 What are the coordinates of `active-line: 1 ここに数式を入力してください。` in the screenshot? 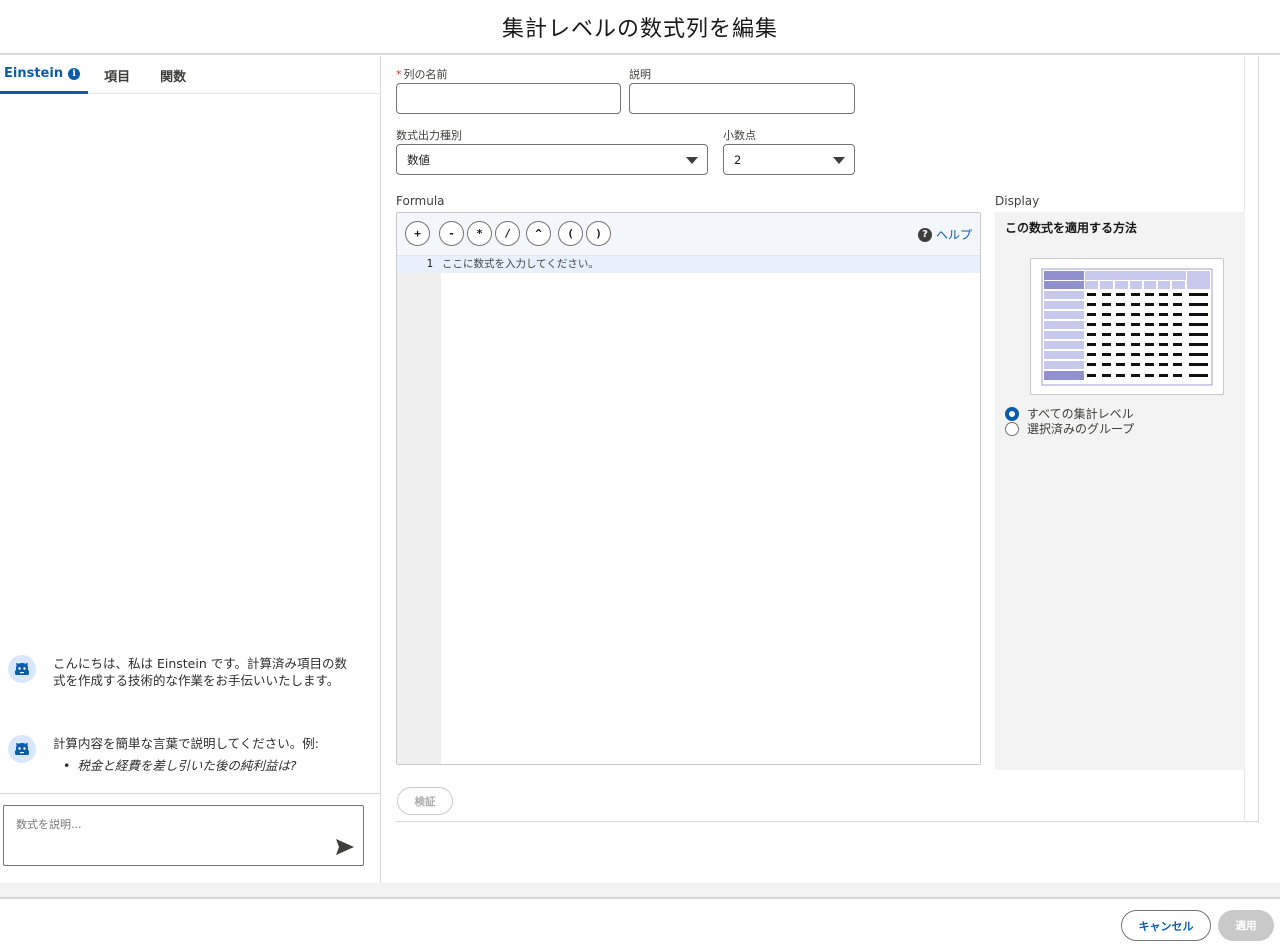 It's located at (688, 264).